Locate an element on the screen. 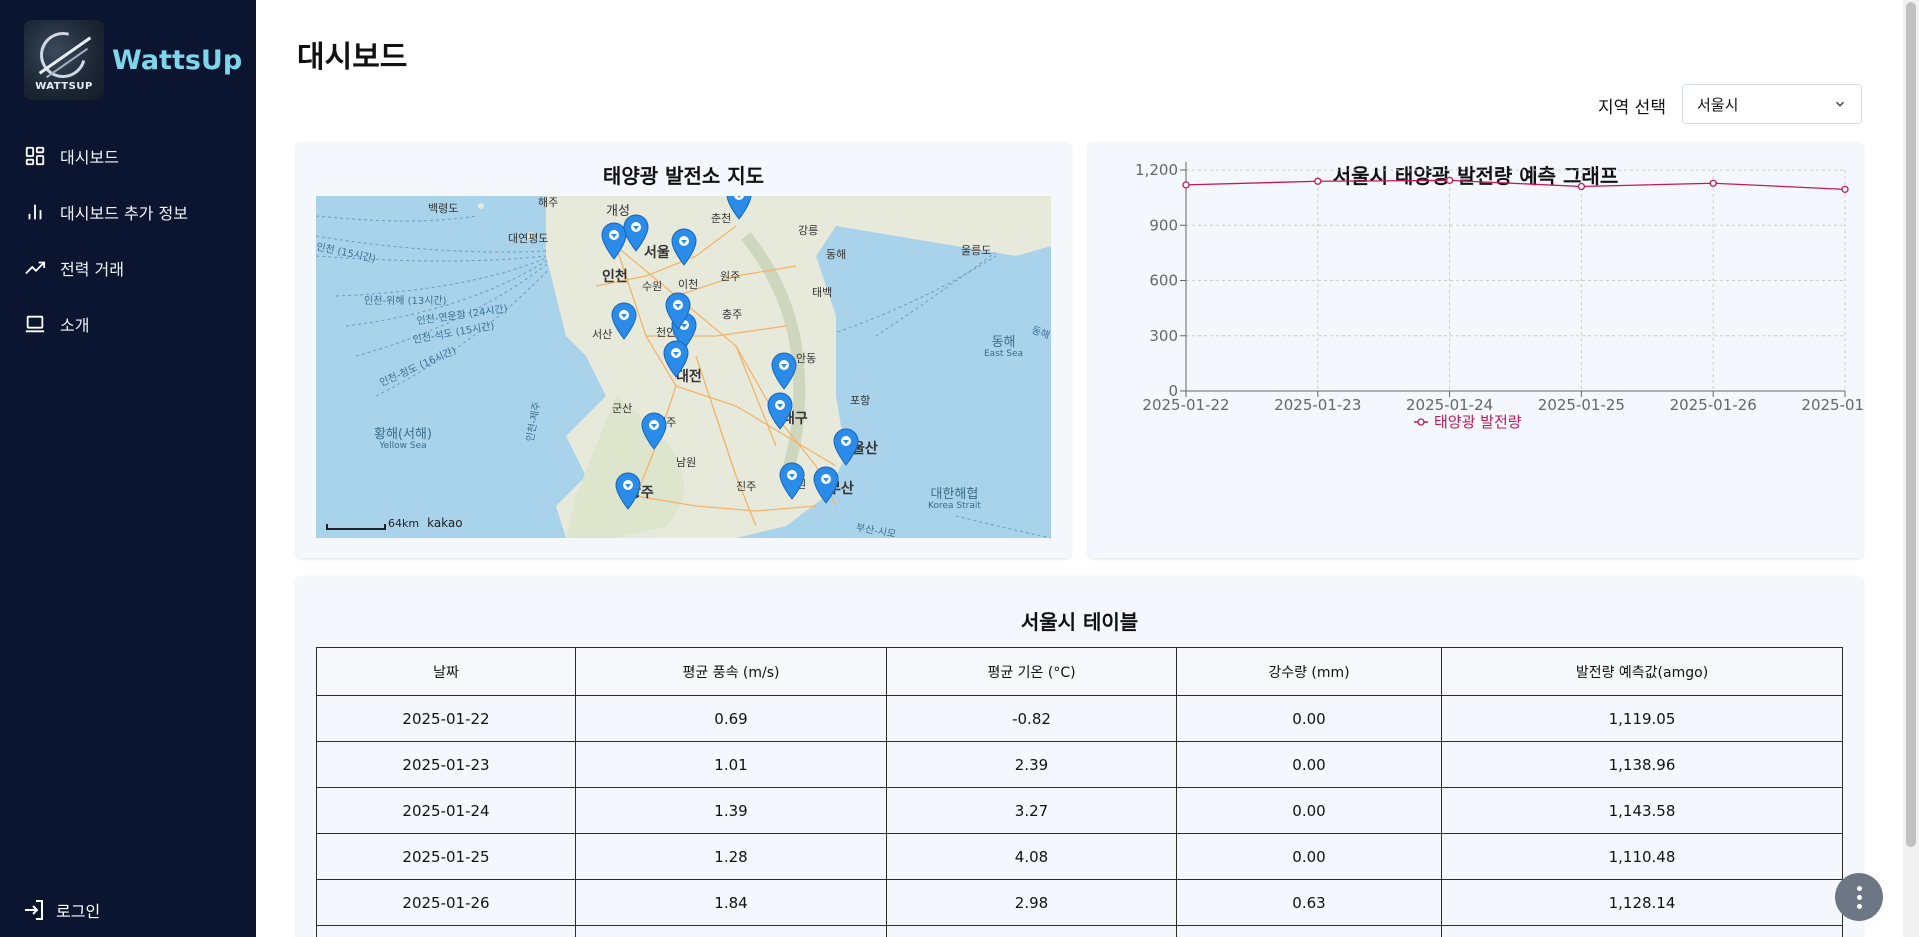  sidebar-item-dashboard-extra: 대시보드 추가 정보 is located at coordinates (128, 212).